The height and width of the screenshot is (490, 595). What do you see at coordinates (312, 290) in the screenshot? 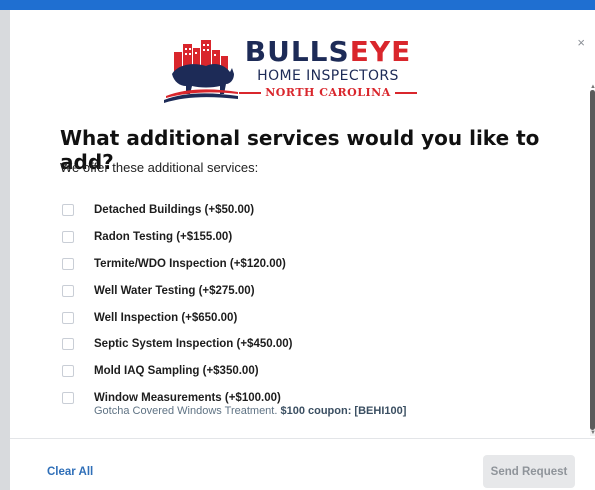
I see `service-well-water-testing: Well Water Testing (+$275.00)` at bounding box center [312, 290].